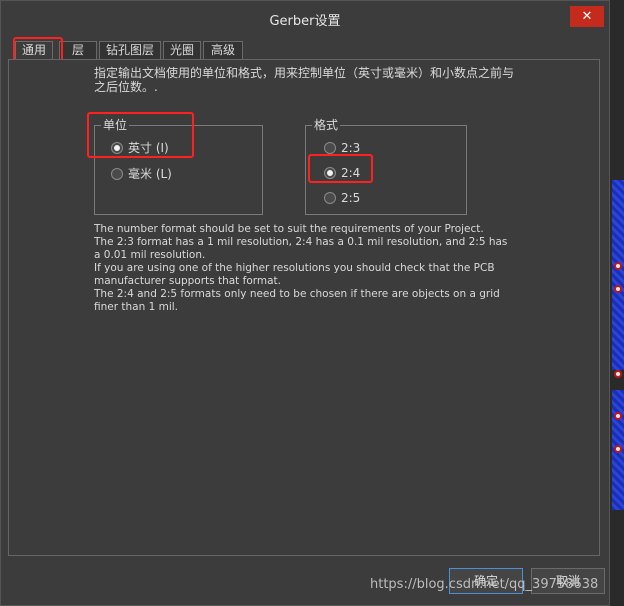 This screenshot has width=624, height=606. I want to click on tab-apertures: 光圈, so click(182, 50).